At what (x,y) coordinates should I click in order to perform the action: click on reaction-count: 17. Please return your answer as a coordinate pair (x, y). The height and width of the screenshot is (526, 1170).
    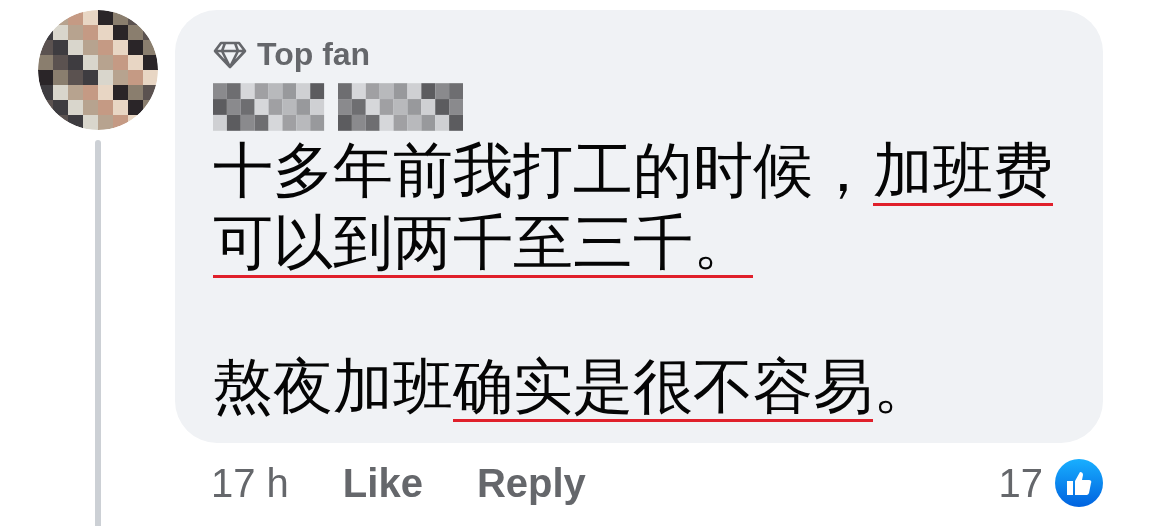
    Looking at the image, I should click on (1020, 483).